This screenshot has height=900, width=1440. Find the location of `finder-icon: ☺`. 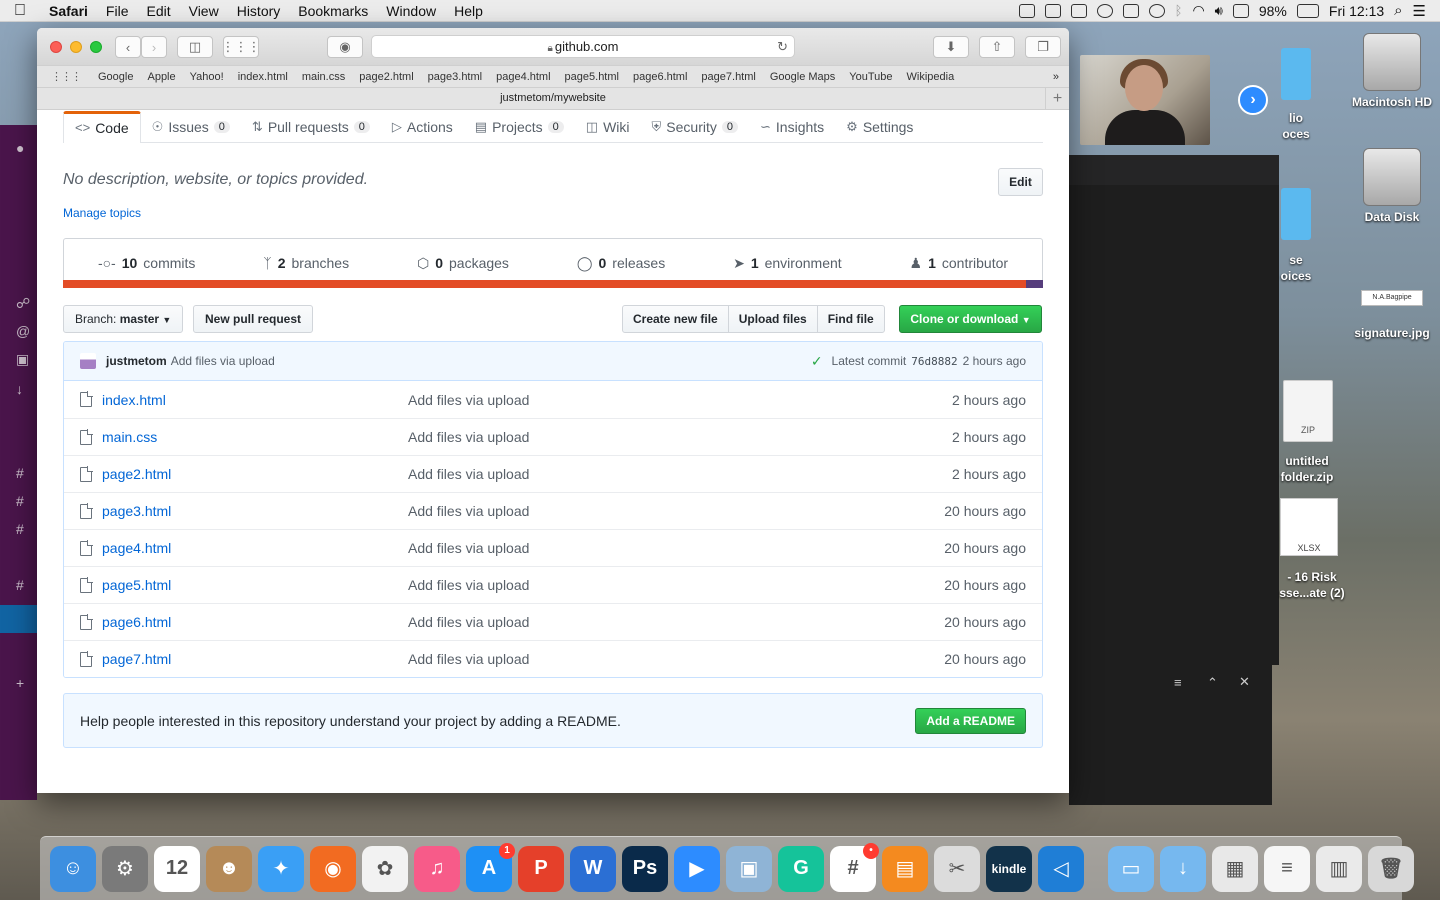

finder-icon: ☺ is located at coordinates (73, 868).